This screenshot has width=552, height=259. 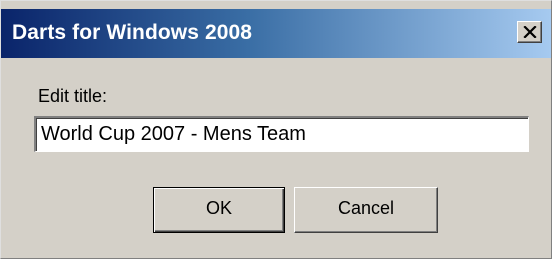 I want to click on close-icon, so click(x=530, y=32).